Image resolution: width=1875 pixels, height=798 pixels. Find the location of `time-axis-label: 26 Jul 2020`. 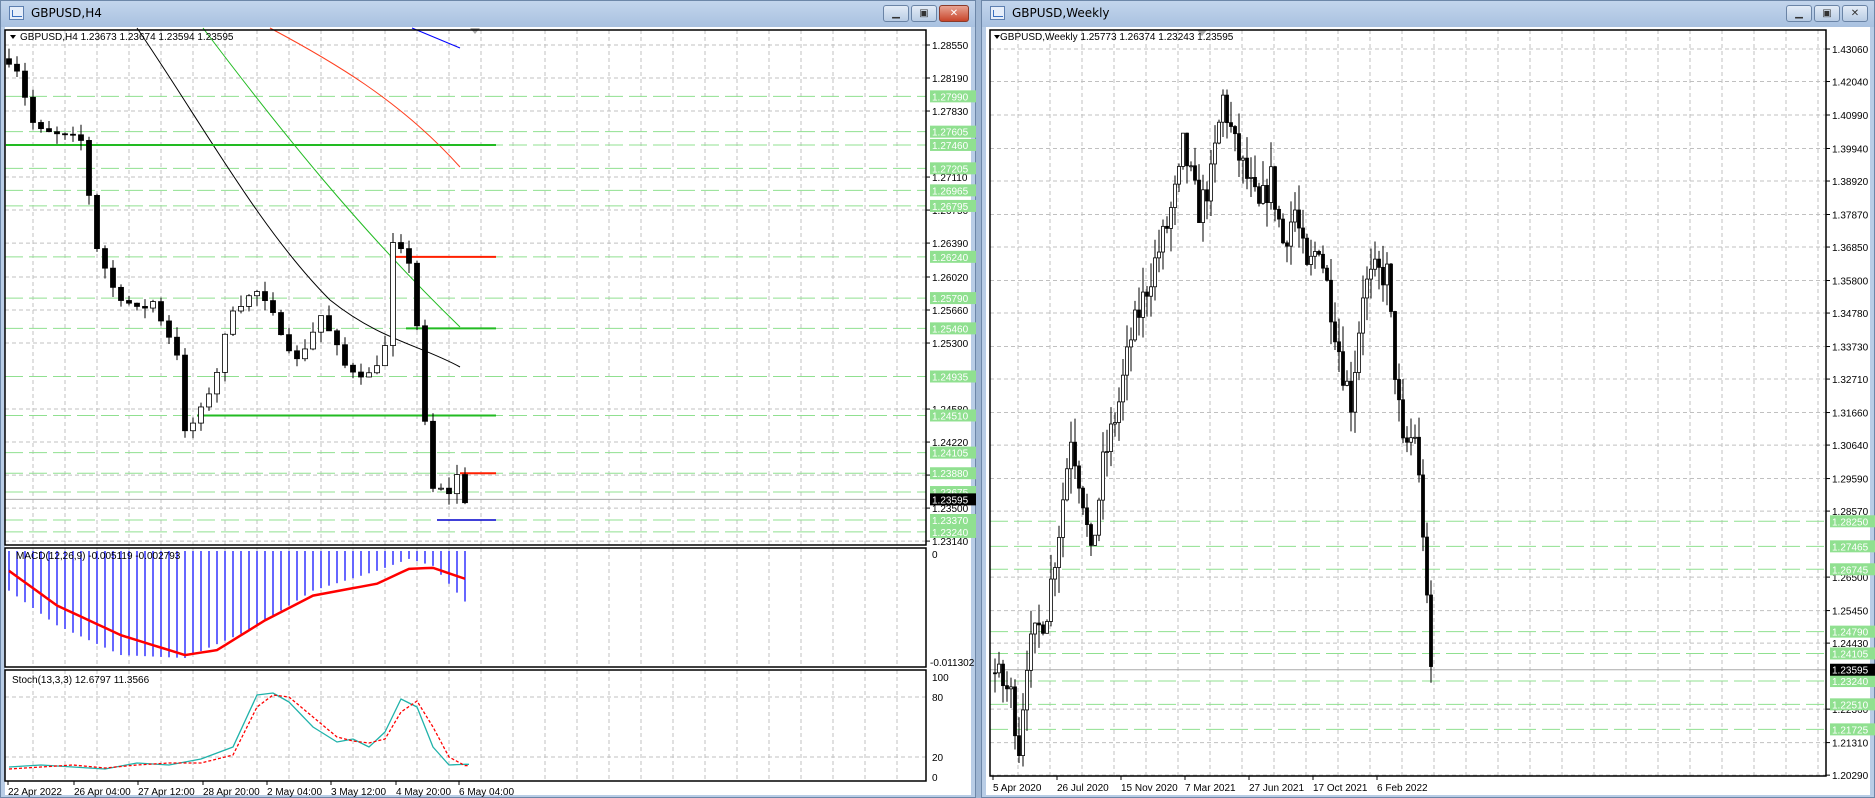

time-axis-label: 26 Jul 2020 is located at coordinates (1083, 788).